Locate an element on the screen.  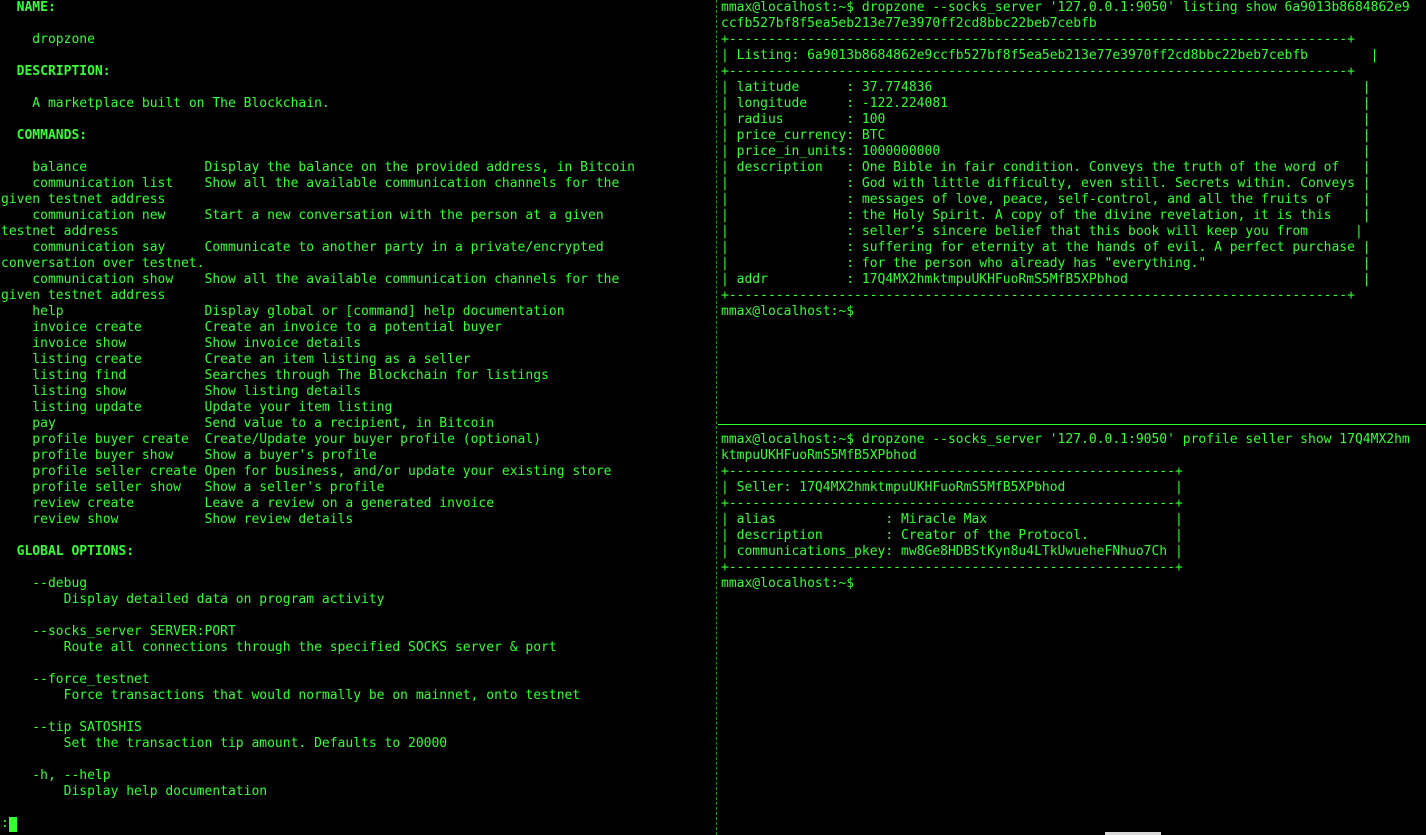
horizontal-pane-divider is located at coordinates (1072, 424).